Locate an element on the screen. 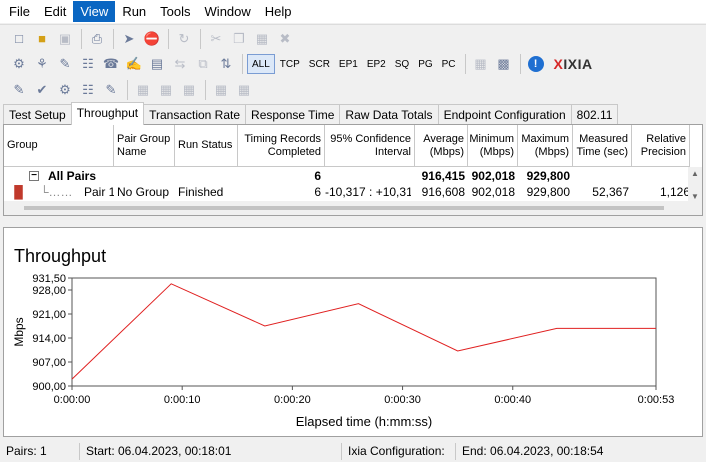 Image resolution: width=706 pixels, height=462 pixels. cell-group: All Pairs is located at coordinates (72, 176).